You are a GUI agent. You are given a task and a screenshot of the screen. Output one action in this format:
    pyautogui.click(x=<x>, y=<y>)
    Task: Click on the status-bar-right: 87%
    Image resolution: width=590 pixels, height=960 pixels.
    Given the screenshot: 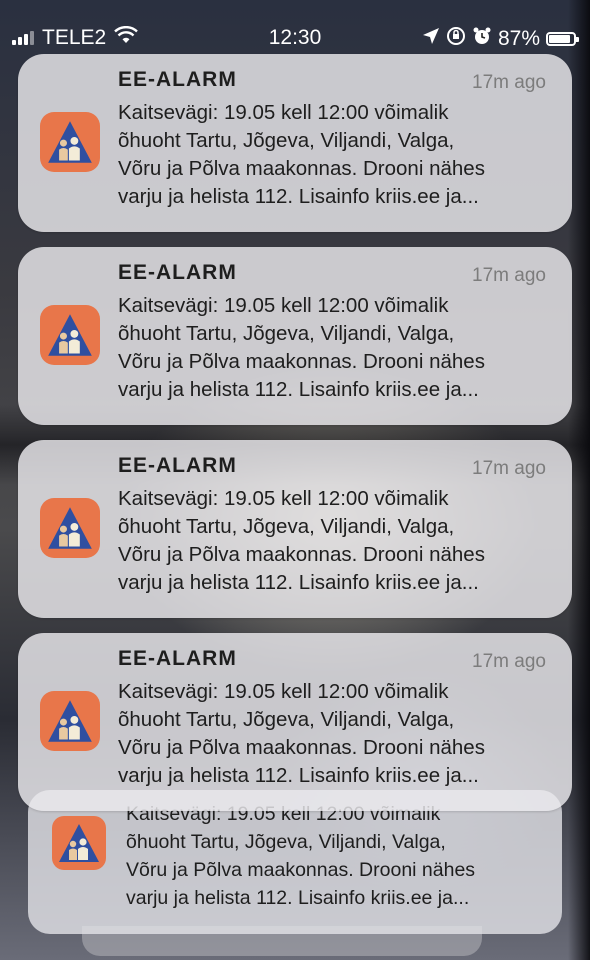 What is the action you would take?
    pyautogui.click(x=500, y=39)
    